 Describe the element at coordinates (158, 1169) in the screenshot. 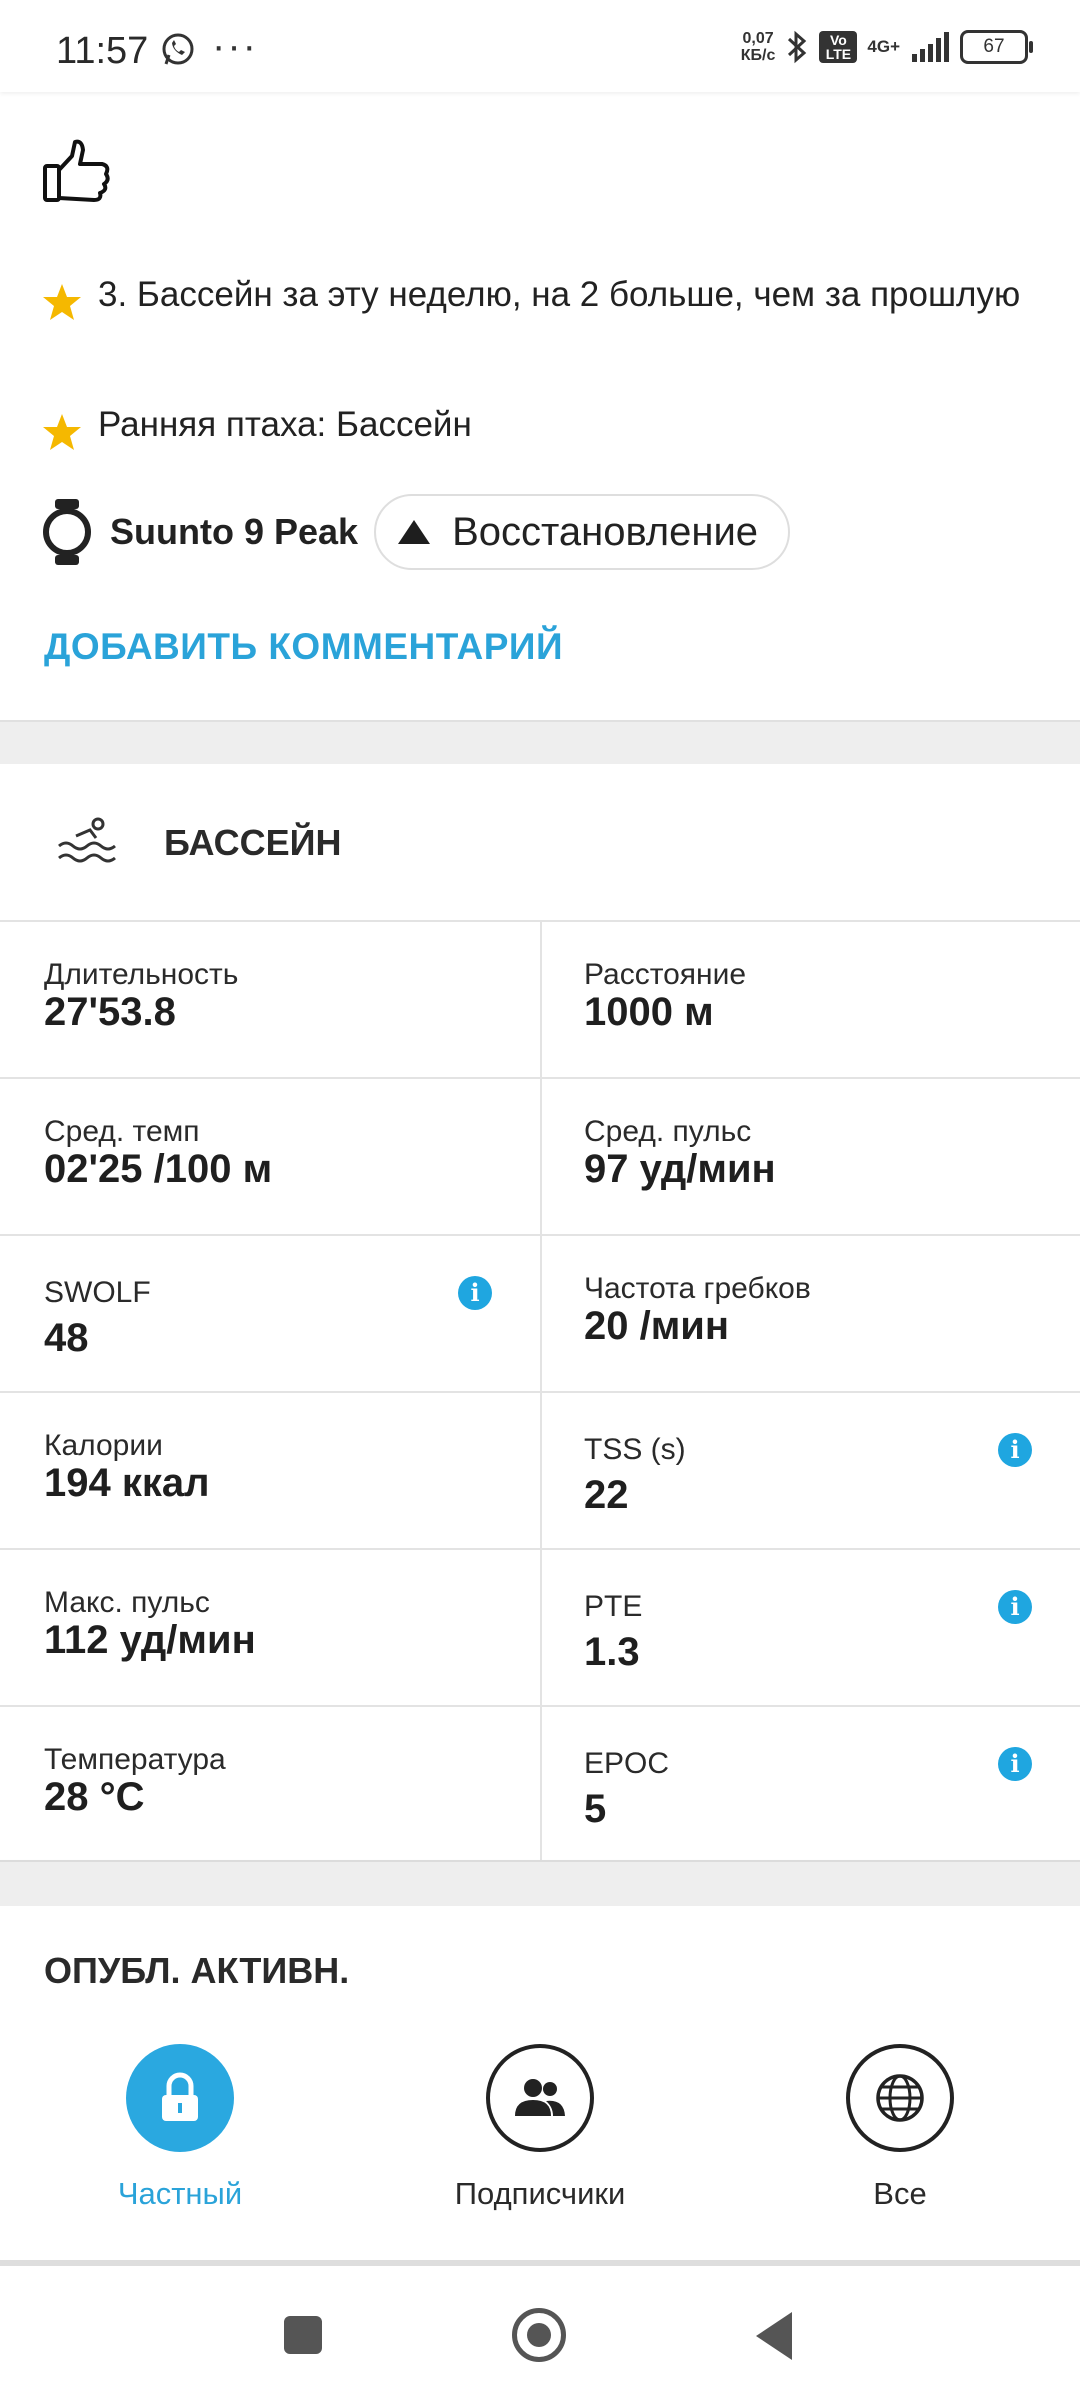

I see `stat-value: 02'25 /100 м` at that location.